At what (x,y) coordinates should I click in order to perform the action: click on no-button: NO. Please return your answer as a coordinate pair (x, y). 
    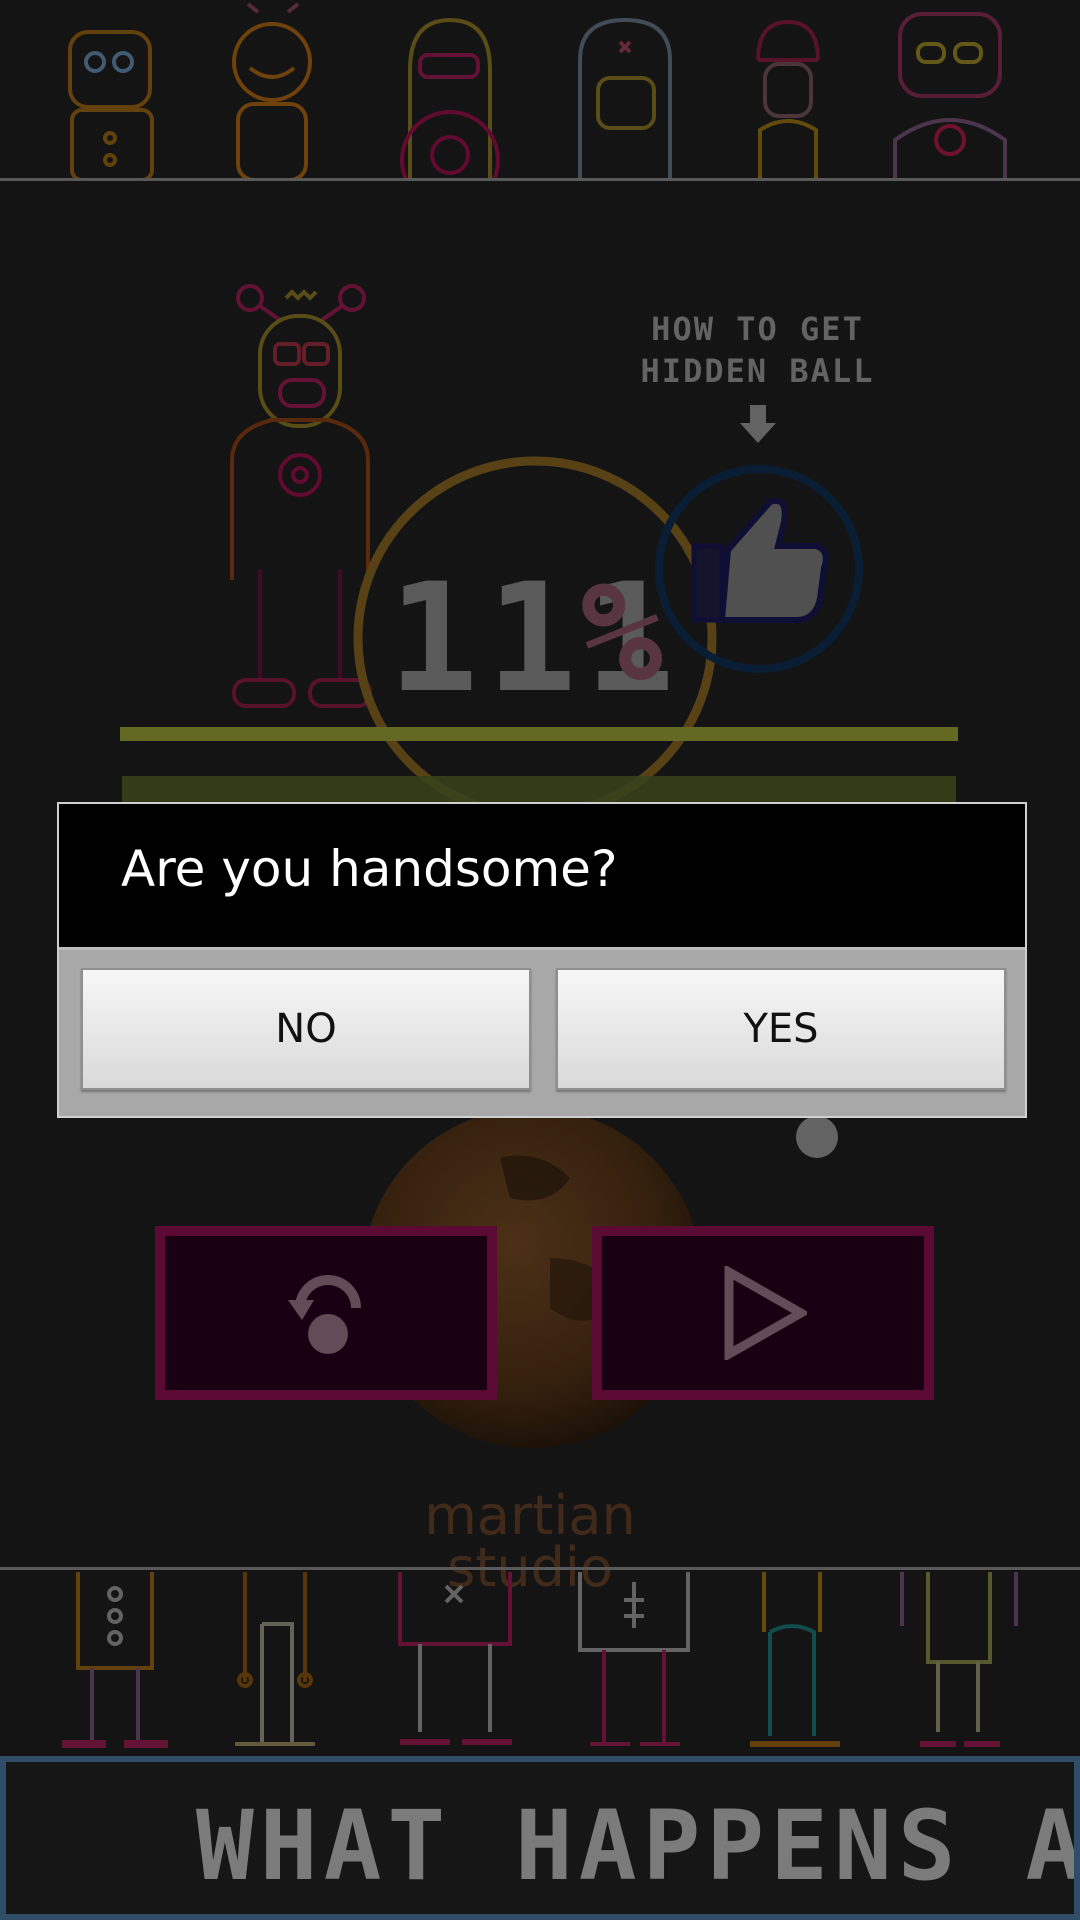
    Looking at the image, I should click on (306, 1029).